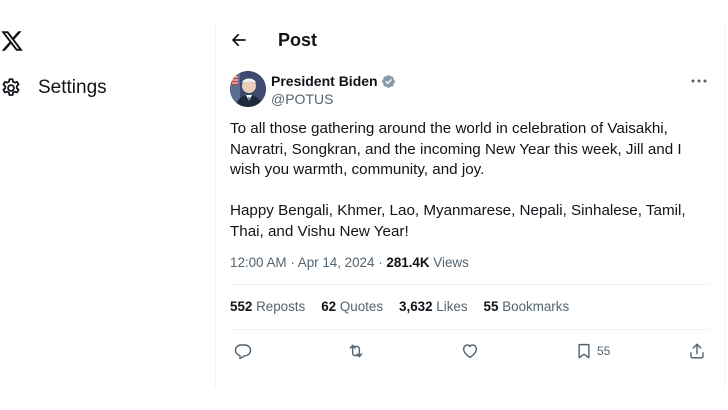  I want to click on bookmarks-count: 55, so click(491, 306).